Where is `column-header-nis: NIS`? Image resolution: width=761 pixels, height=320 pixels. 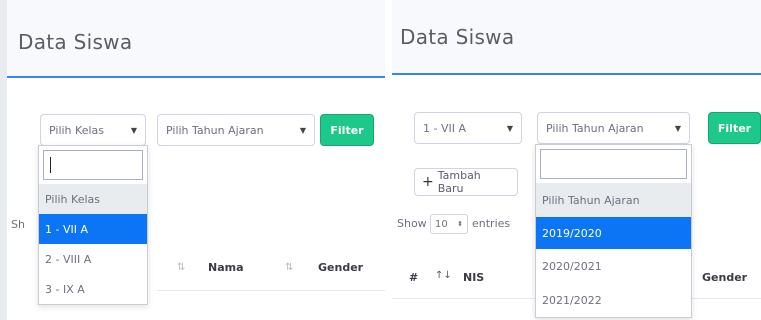 column-header-nis: NIS is located at coordinates (473, 277).